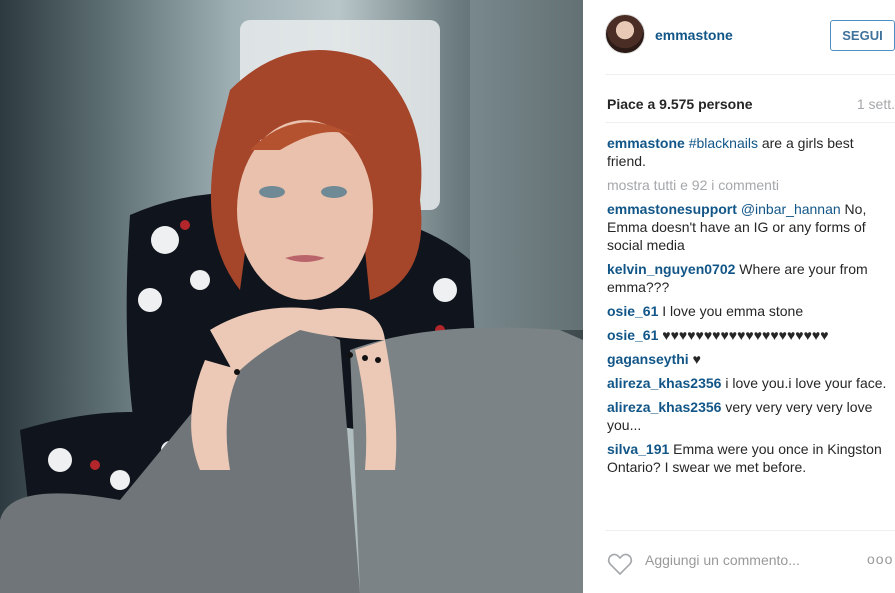 The image size is (895, 593). I want to click on comment-username: kelvin_nguyen0702, so click(671, 269).